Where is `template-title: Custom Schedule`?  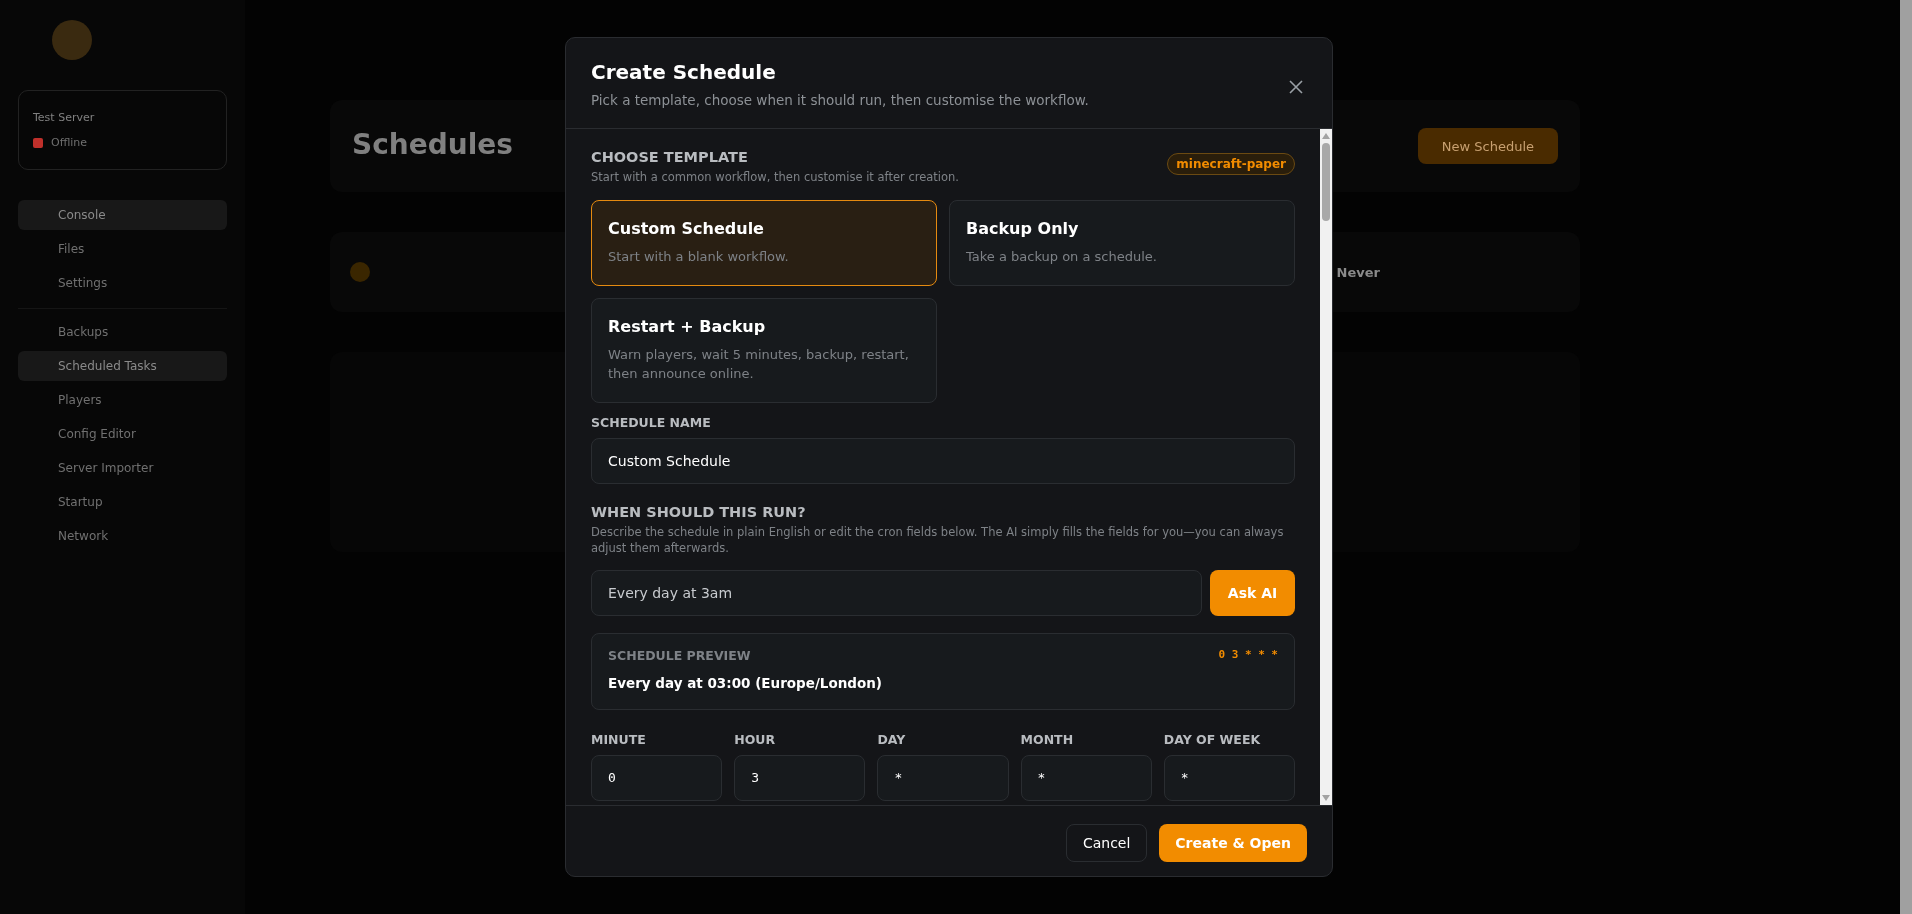
template-title: Custom Schedule is located at coordinates (686, 229).